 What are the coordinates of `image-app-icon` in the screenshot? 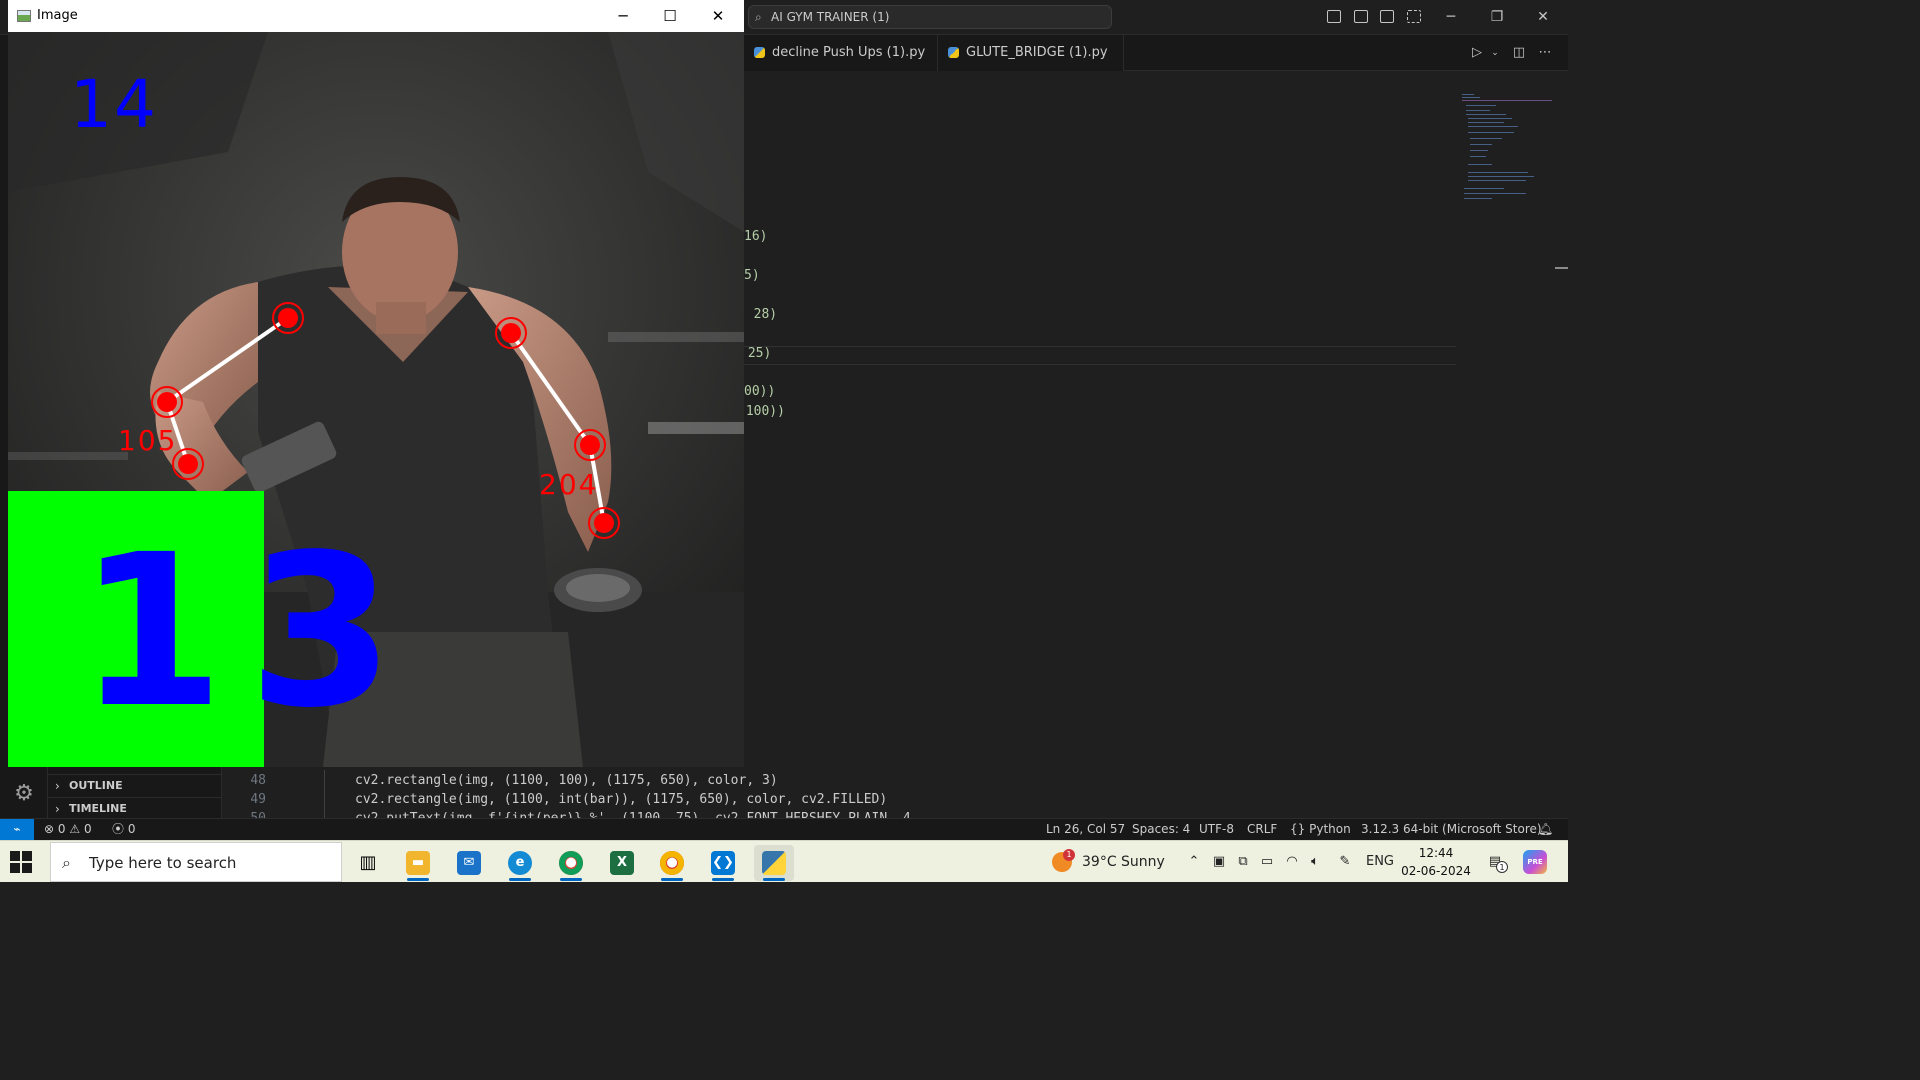 It's located at (24, 16).